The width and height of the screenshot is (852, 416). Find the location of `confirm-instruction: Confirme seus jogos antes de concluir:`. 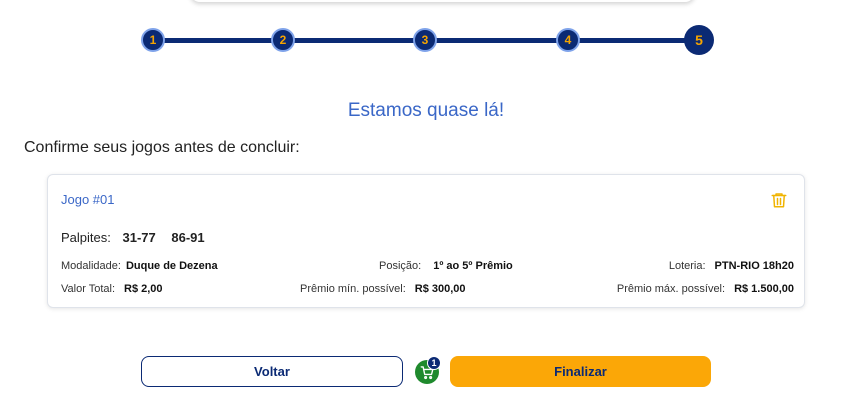

confirm-instruction: Confirme seus jogos antes de concluir: is located at coordinates (162, 147).